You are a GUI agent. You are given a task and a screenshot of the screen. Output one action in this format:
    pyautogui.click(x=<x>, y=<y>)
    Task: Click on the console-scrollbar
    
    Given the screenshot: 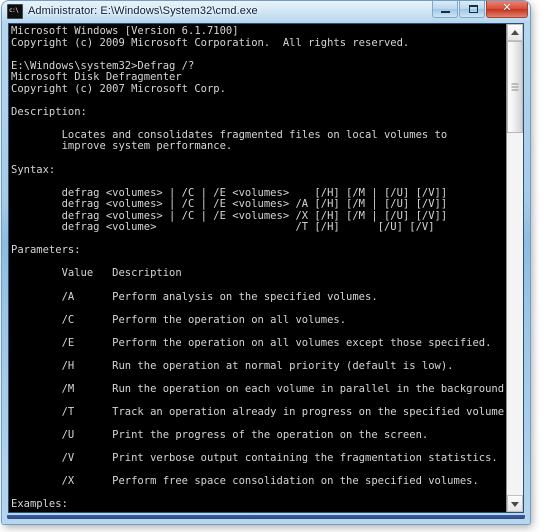 What is the action you would take?
    pyautogui.click(x=514, y=268)
    